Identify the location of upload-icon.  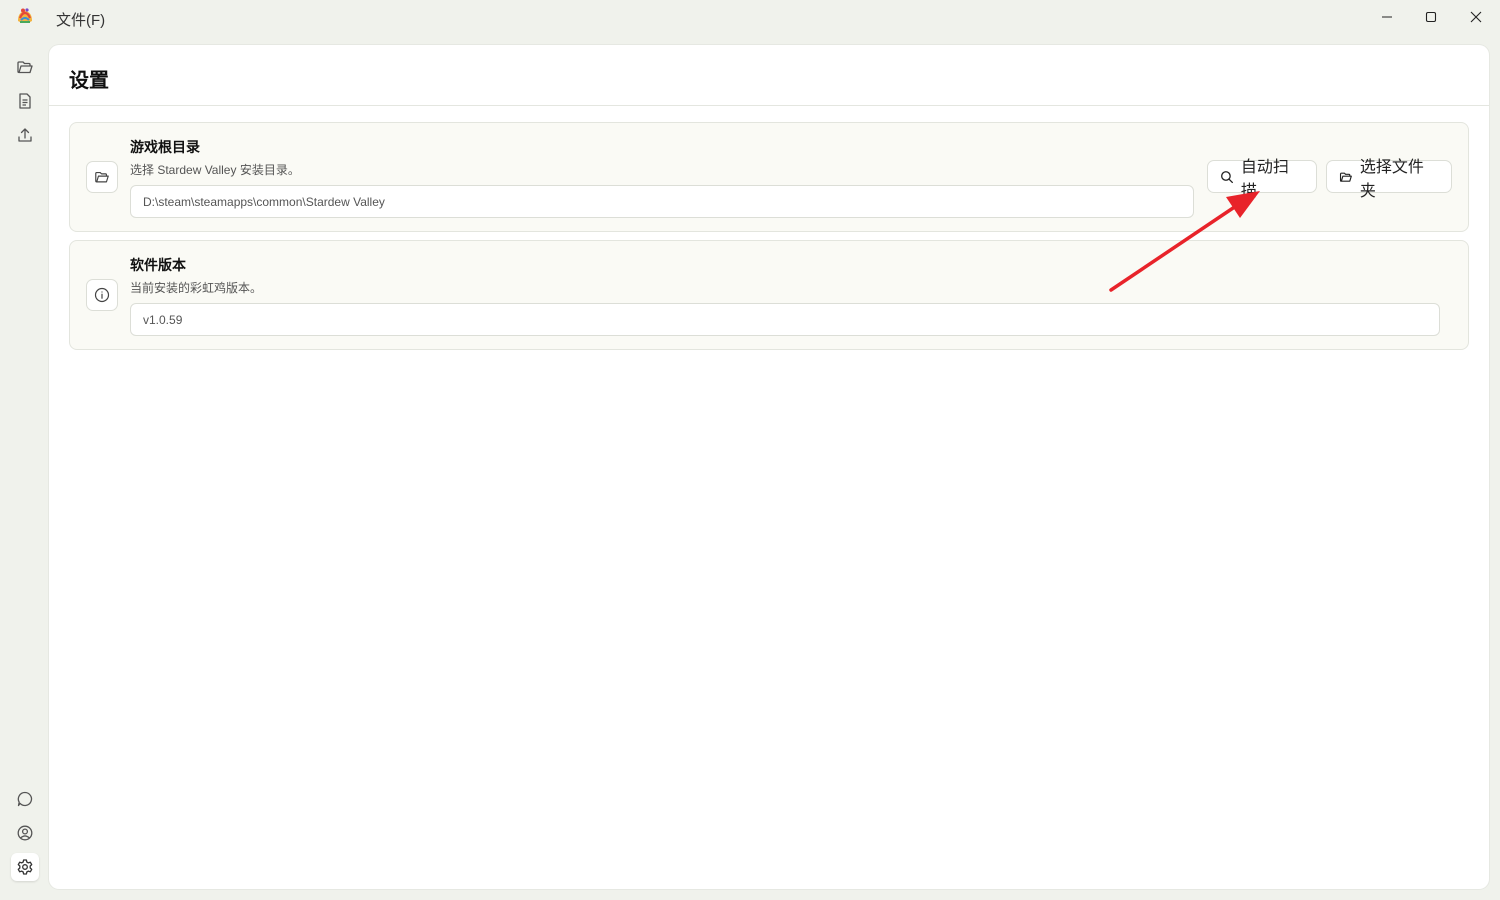
(25, 135).